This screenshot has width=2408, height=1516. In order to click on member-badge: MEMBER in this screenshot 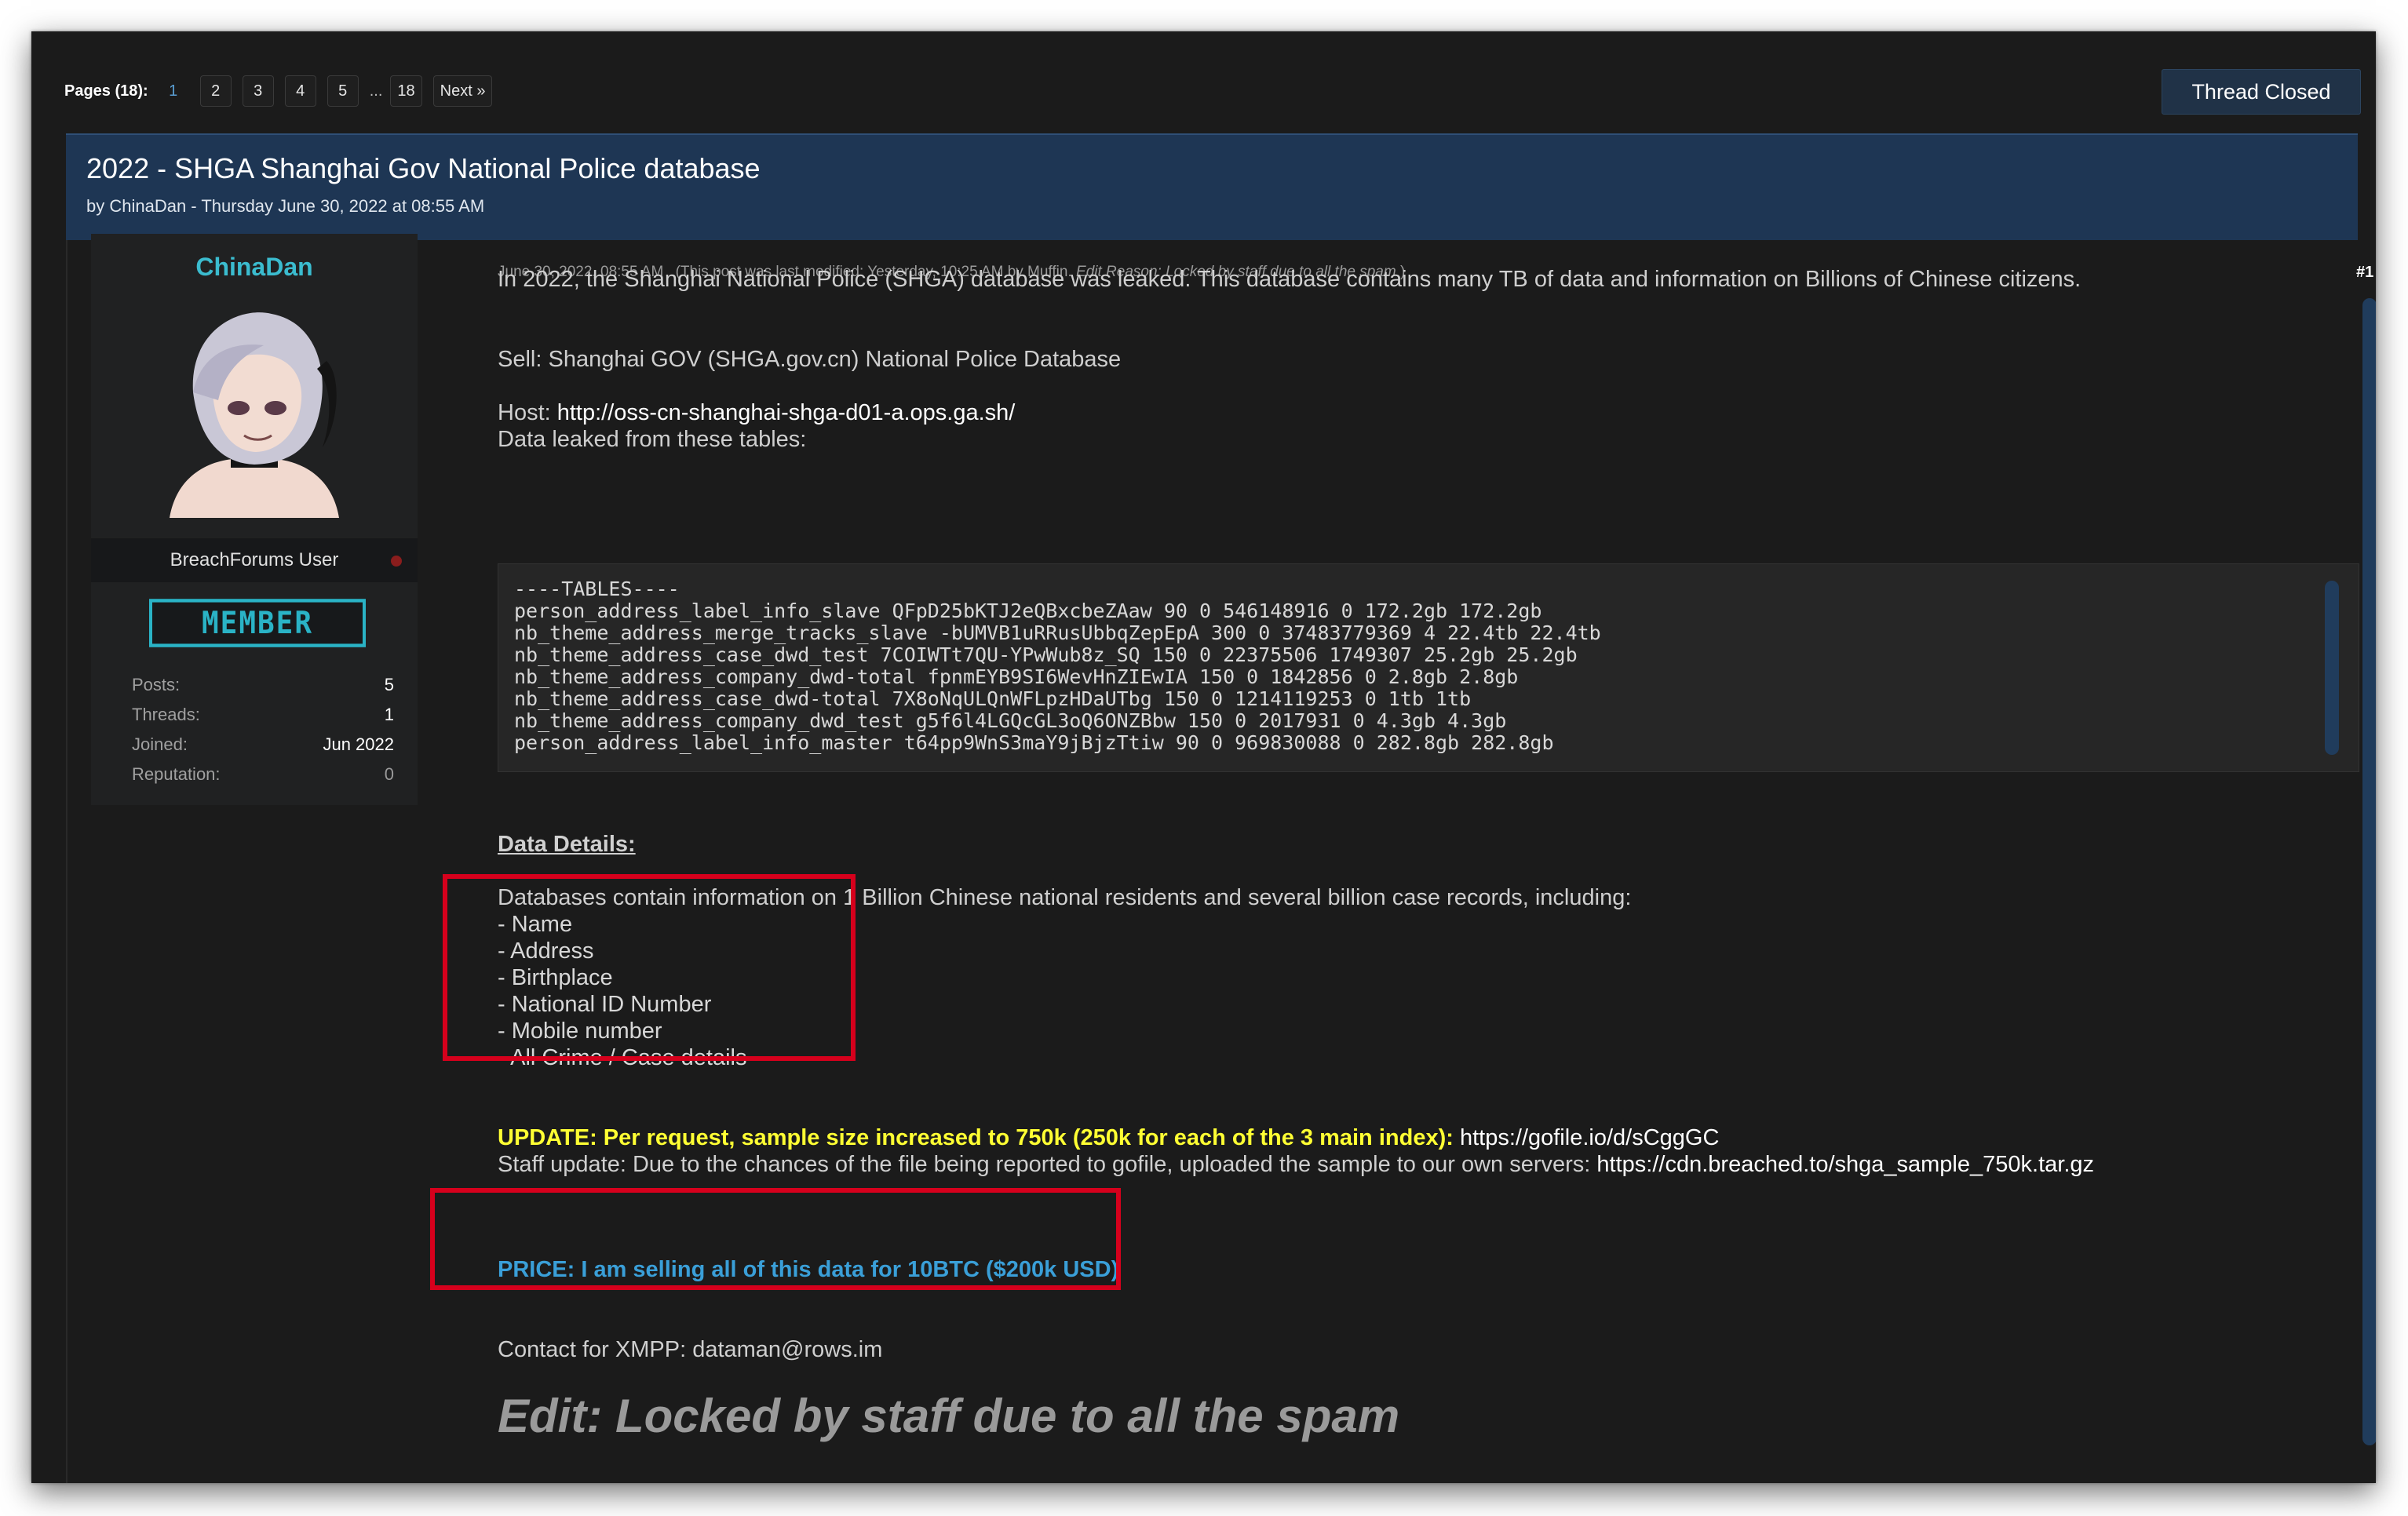, I will do `click(258, 623)`.